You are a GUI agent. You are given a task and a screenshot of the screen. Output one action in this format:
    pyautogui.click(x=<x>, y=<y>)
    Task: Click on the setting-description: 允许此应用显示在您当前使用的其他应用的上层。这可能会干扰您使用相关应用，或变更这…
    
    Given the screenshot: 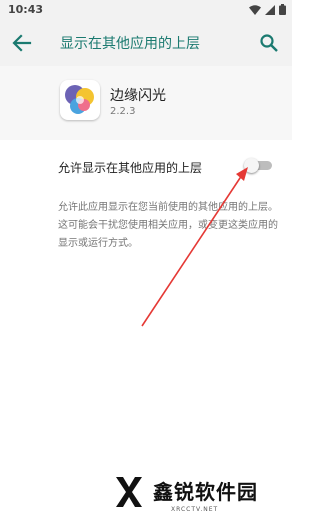 What is the action you would take?
    pyautogui.click(x=168, y=225)
    